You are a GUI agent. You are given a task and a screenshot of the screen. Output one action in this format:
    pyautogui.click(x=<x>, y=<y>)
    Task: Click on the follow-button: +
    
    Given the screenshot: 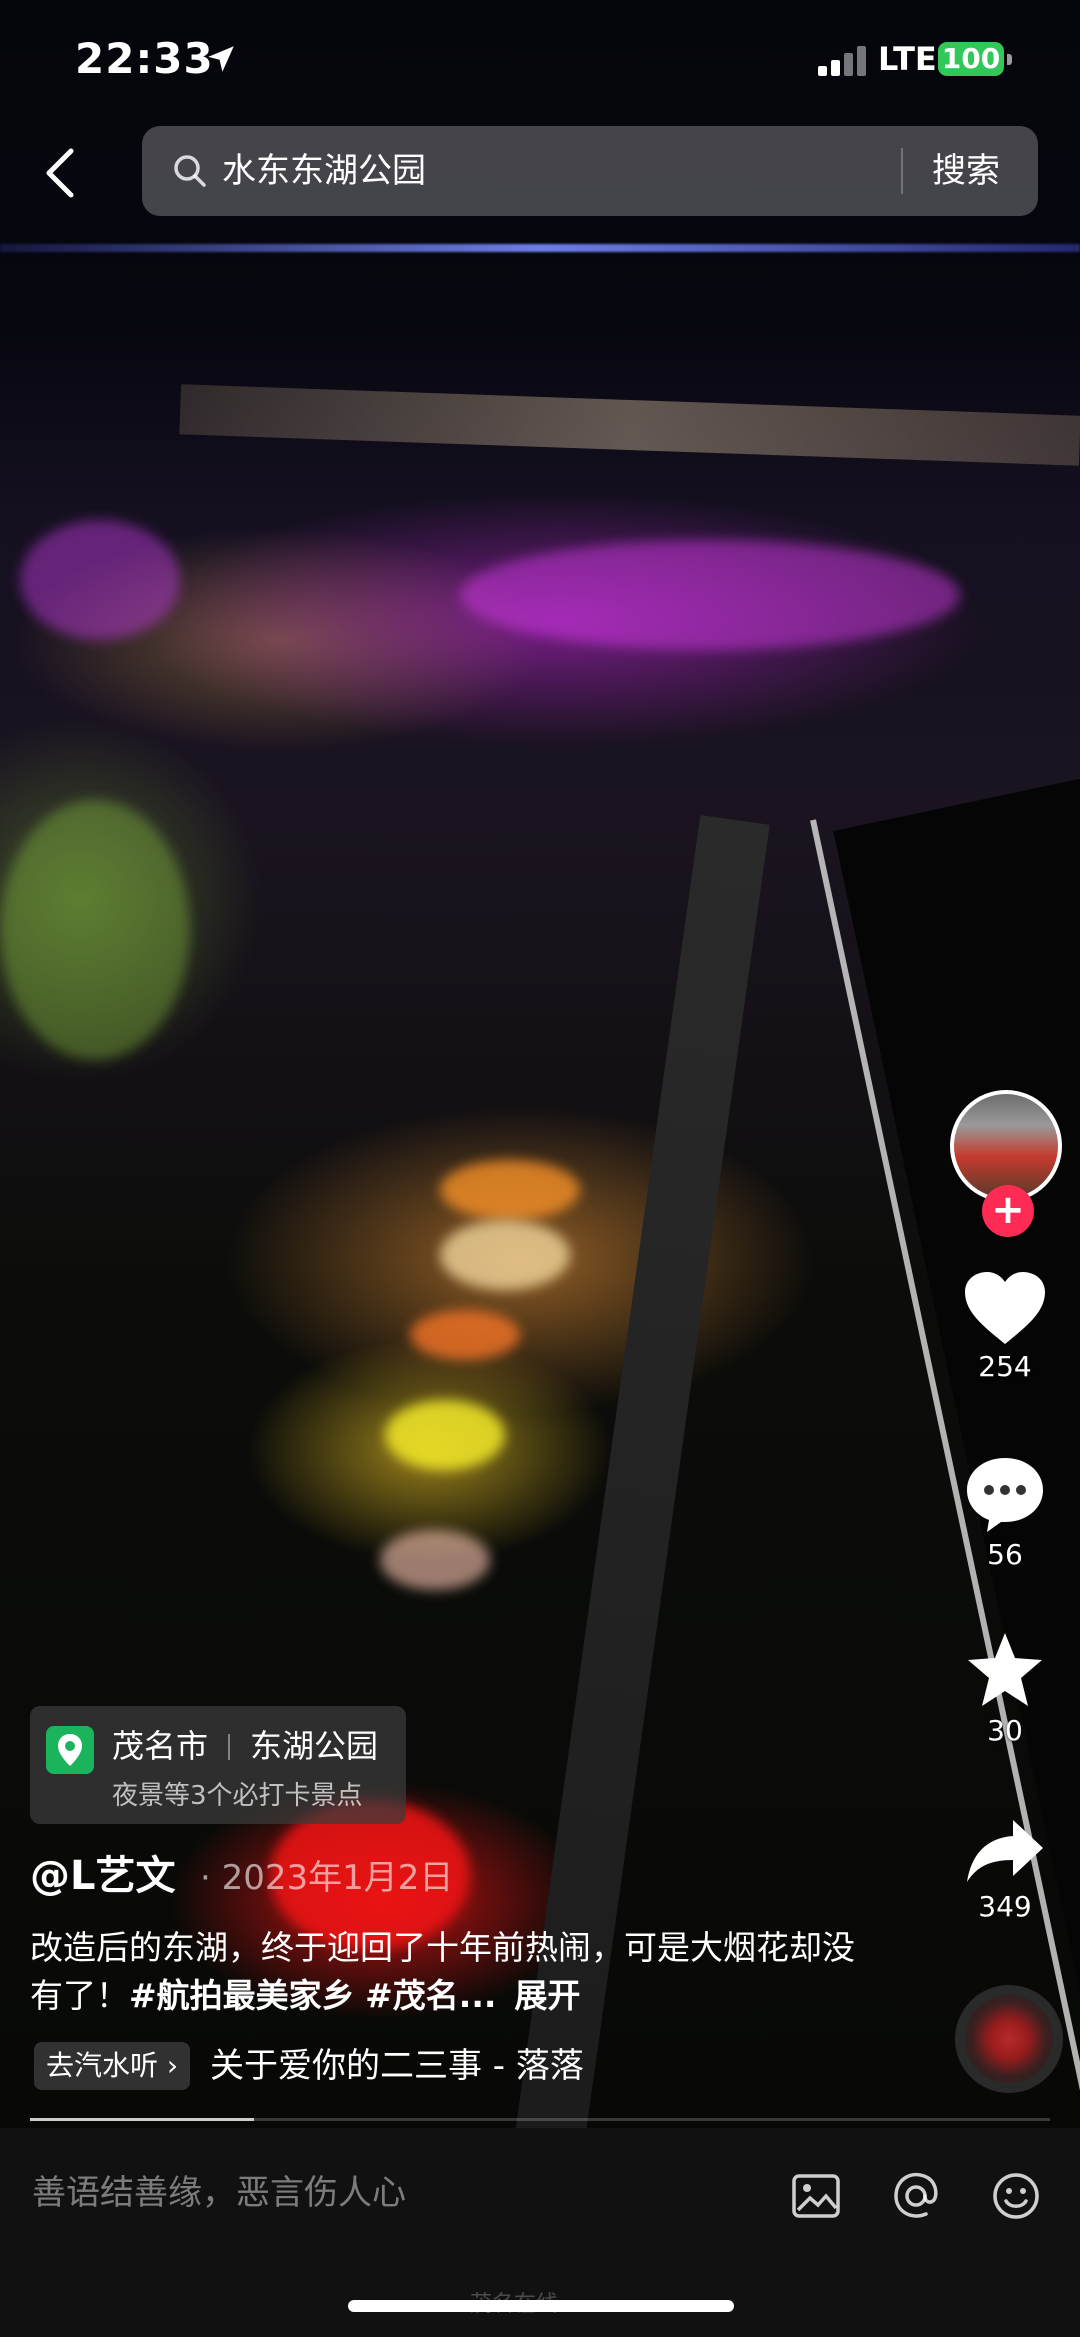 What is the action you would take?
    pyautogui.click(x=1008, y=1211)
    